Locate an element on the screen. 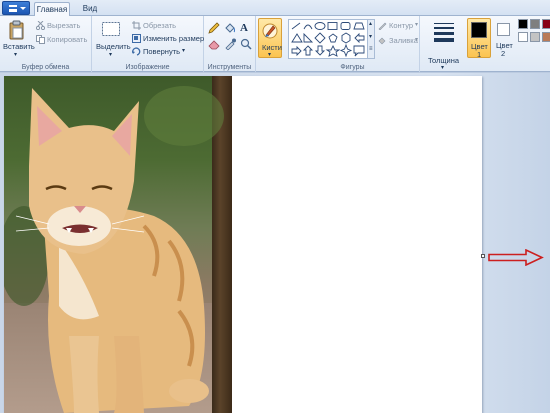  shapes-gallery is located at coordinates (328, 39).